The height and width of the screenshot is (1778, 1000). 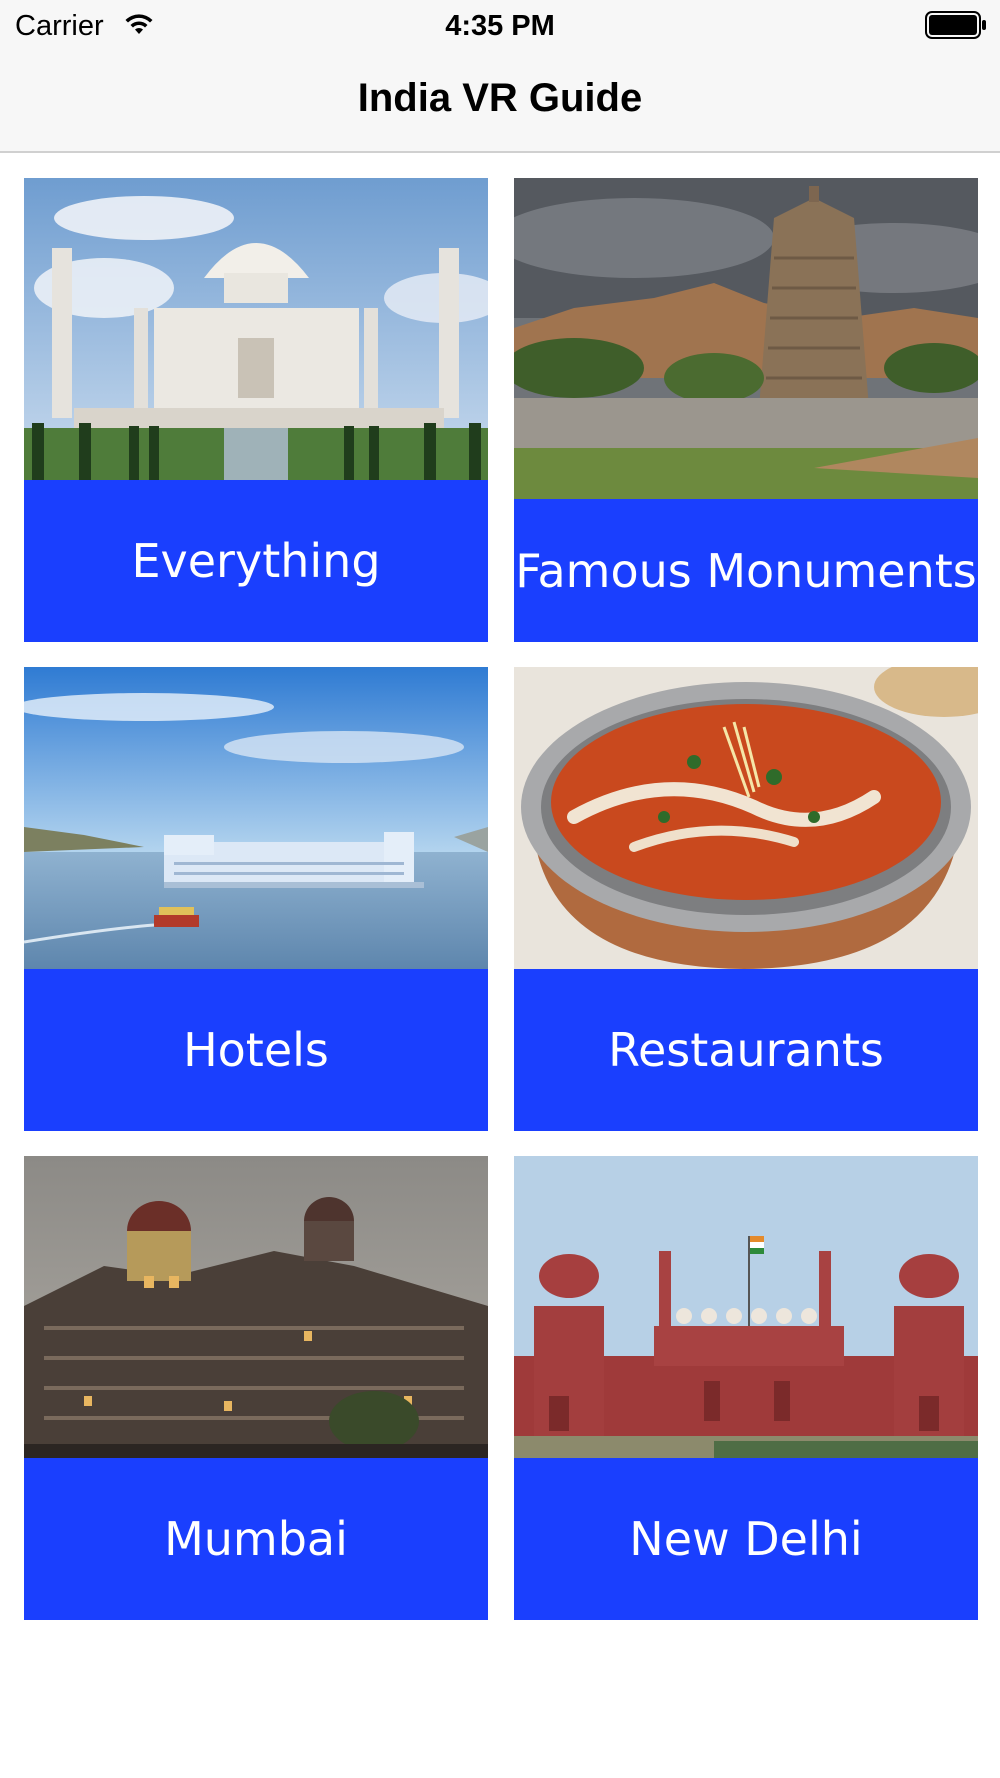 I want to click on red-fort-photo, so click(x=746, y=1307).